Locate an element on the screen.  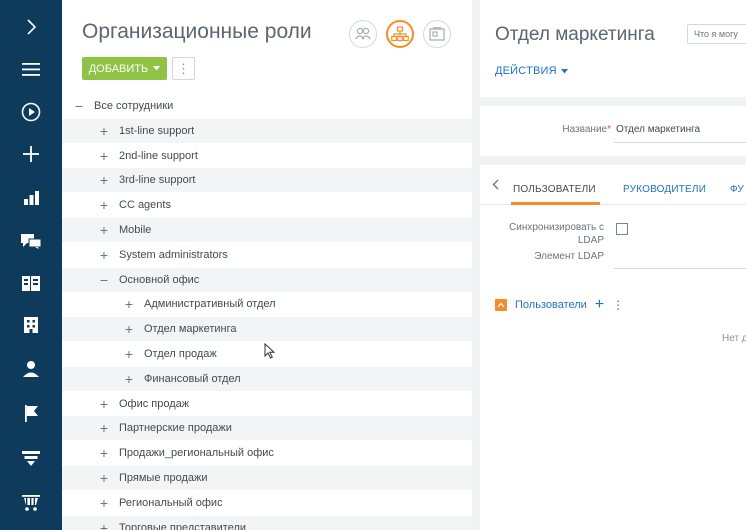
chat-icon is located at coordinates (31, 241).